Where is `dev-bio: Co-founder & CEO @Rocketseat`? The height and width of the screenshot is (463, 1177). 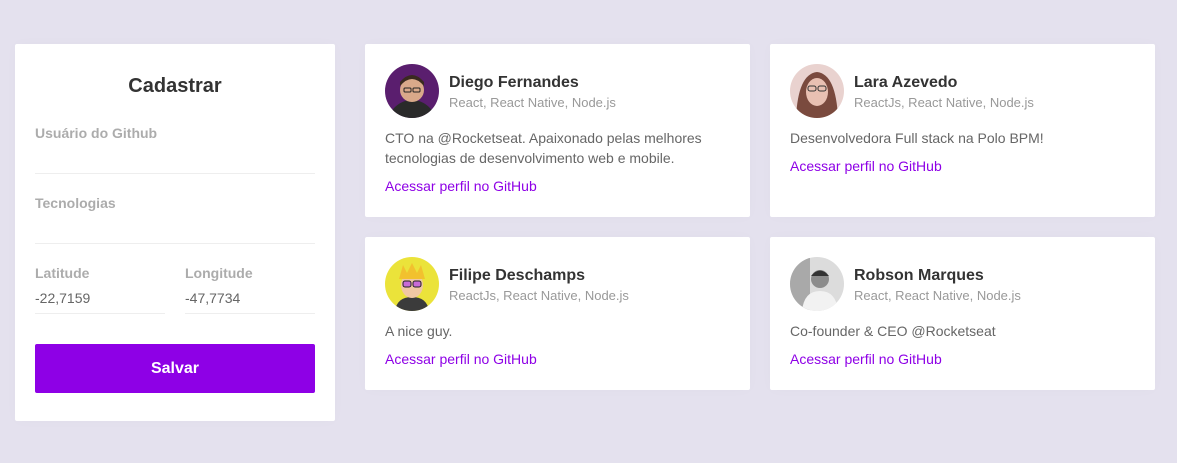 dev-bio: Co-founder & CEO @Rocketseat is located at coordinates (893, 331).